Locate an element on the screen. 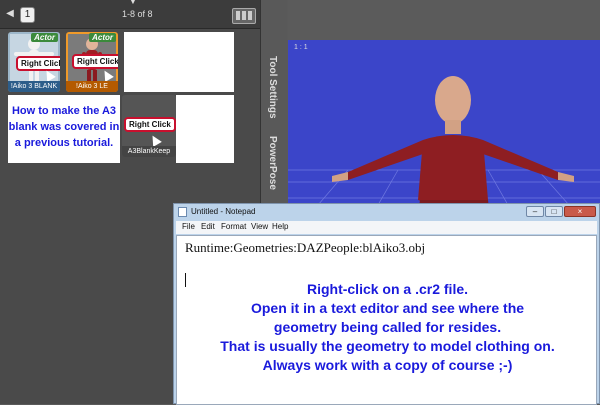  menu-format: Format is located at coordinates (233, 226).